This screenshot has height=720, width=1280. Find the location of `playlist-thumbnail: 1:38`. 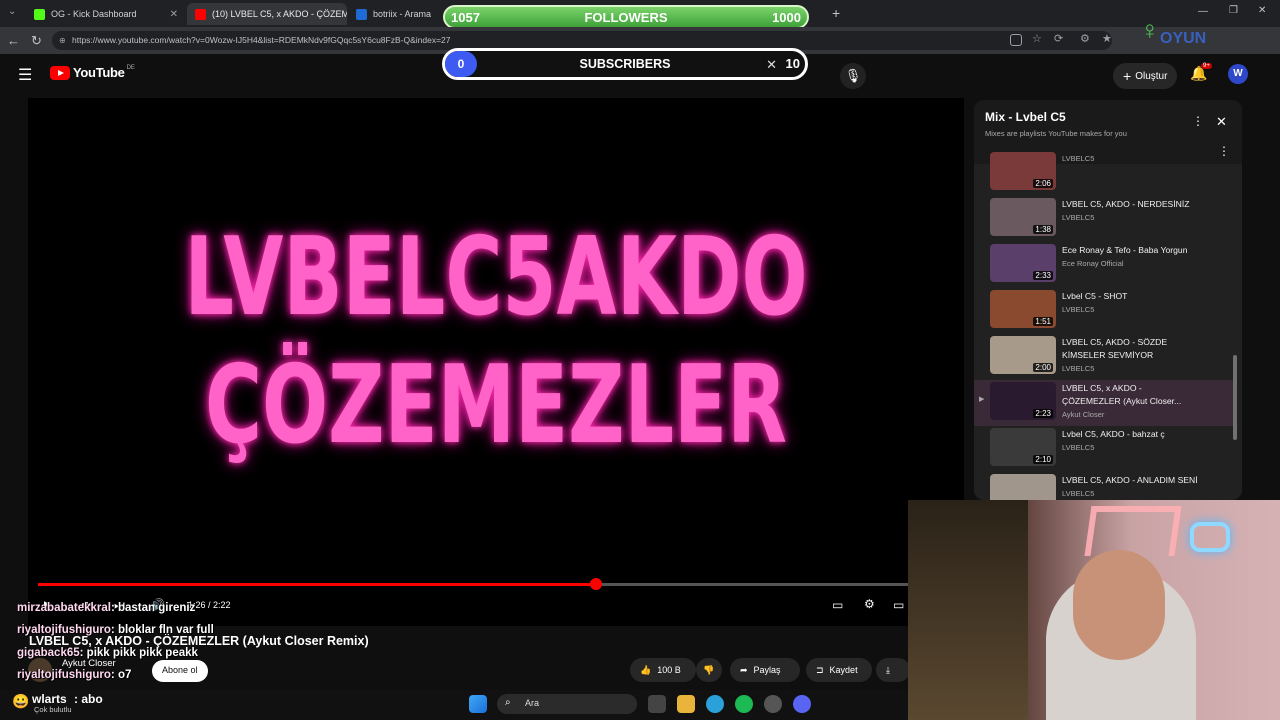

playlist-thumbnail: 1:38 is located at coordinates (1023, 217).